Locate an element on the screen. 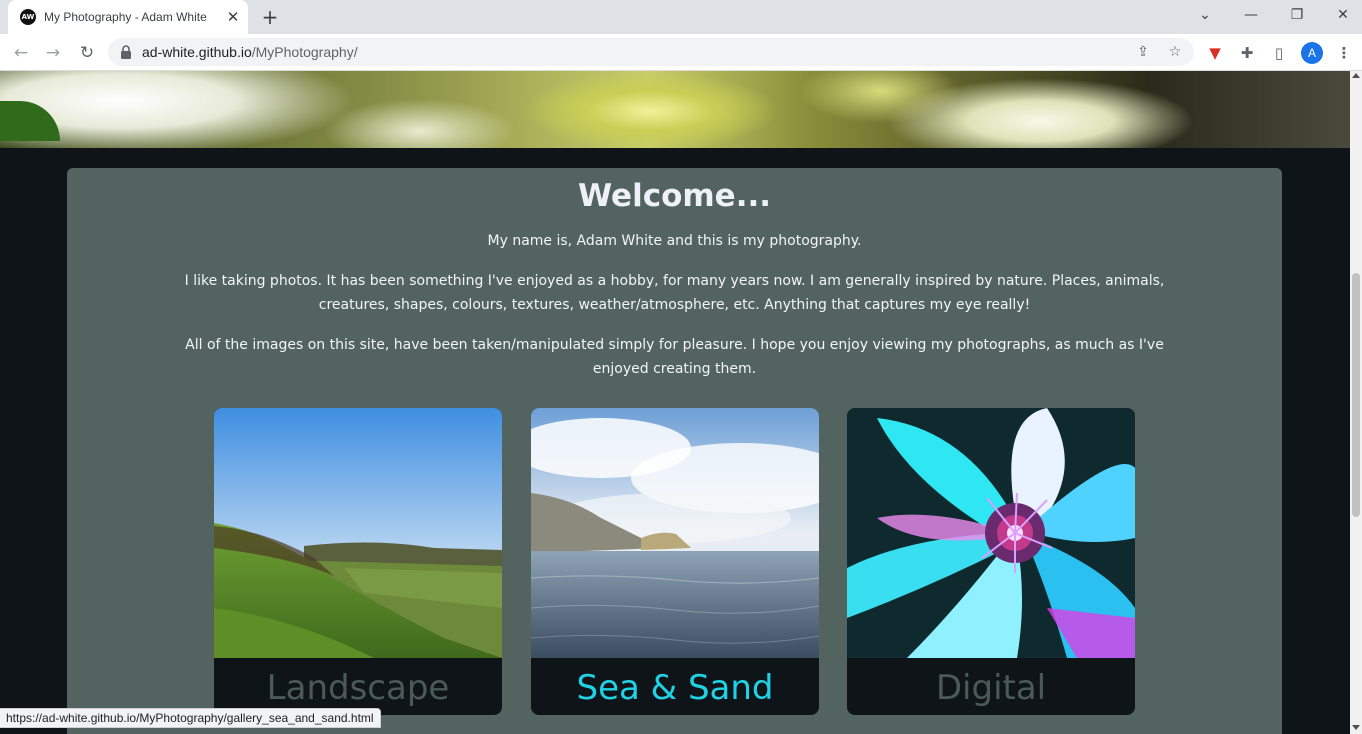 The height and width of the screenshot is (734, 1362). gallery-card-sea-and-sand: Sea & Sand is located at coordinates (675, 561).